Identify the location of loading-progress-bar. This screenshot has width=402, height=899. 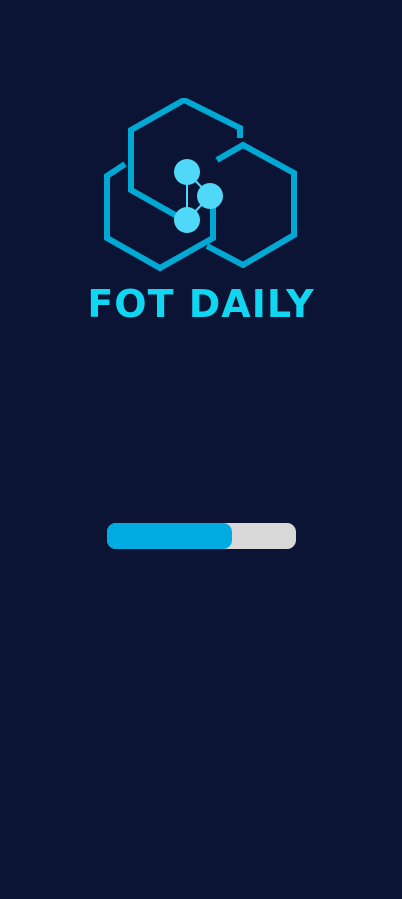
(201, 536).